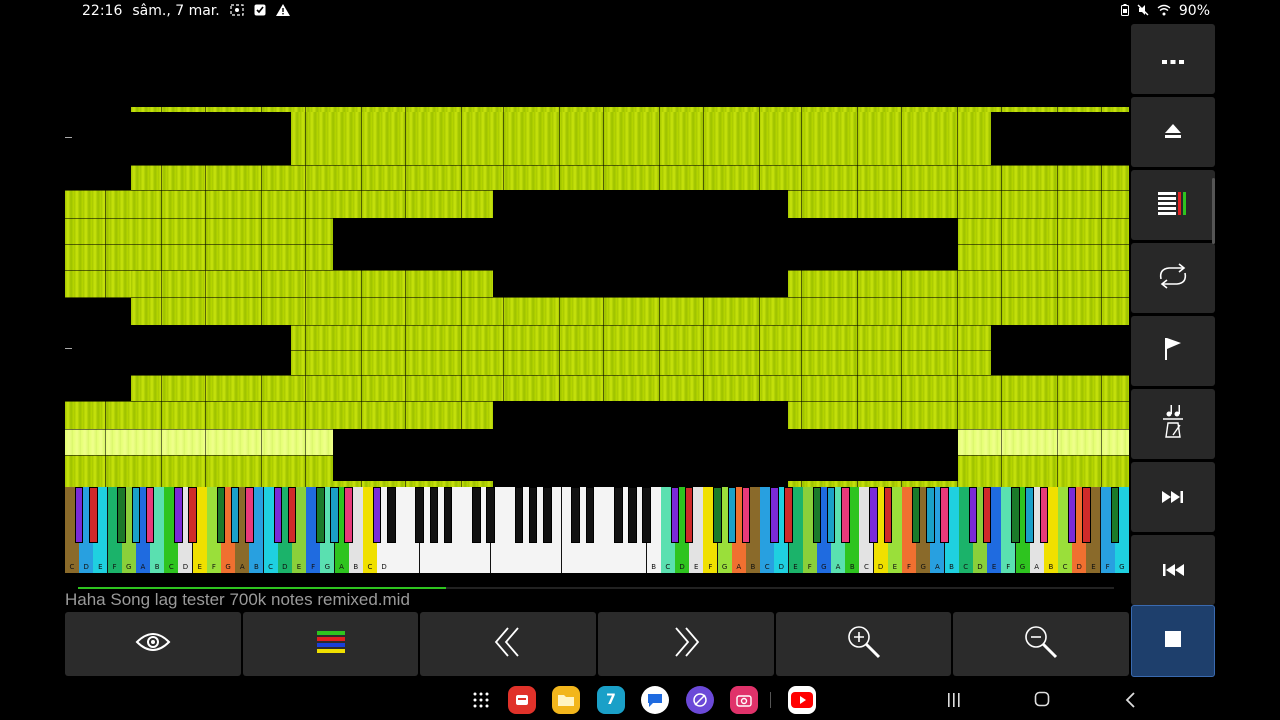 The width and height of the screenshot is (1280, 720). I want to click on calendar-day: 7, so click(611, 700).